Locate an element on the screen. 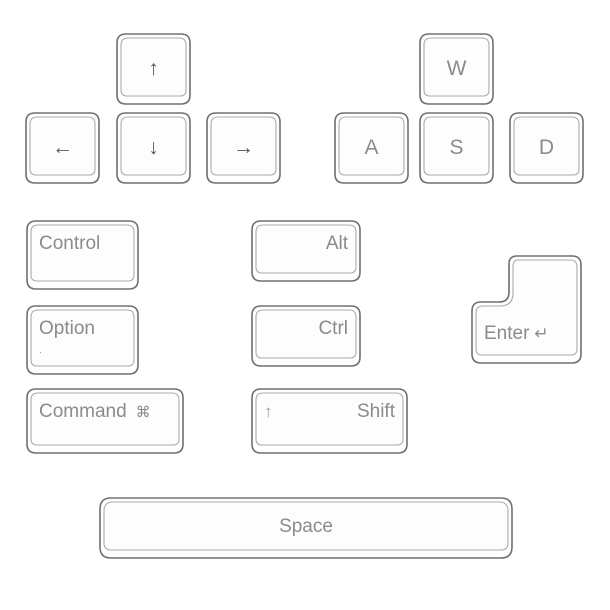  space-bar: Space is located at coordinates (306, 528).